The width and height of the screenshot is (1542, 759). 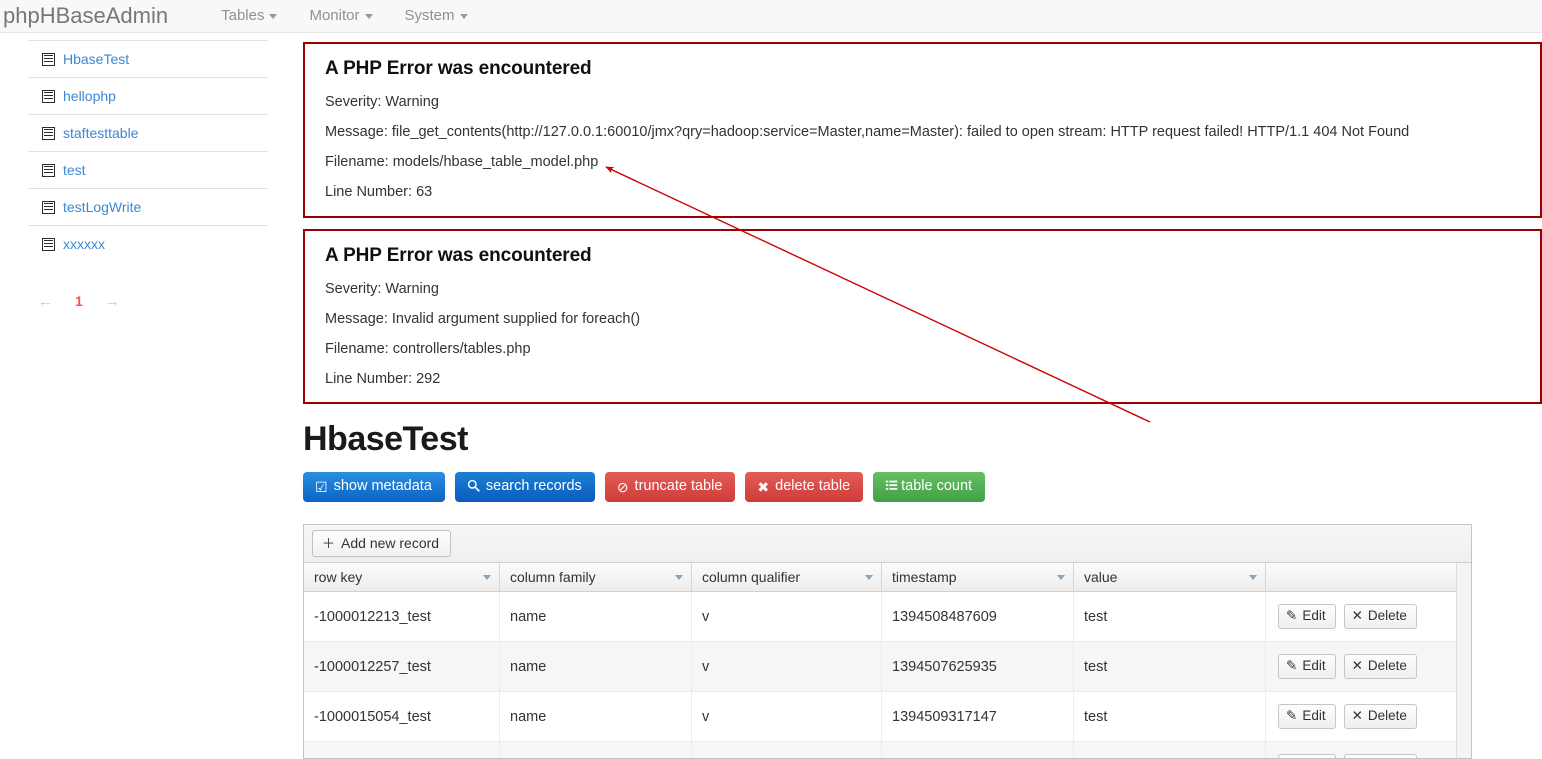 I want to click on grid-vertical-scrollbar, so click(x=1463, y=660).